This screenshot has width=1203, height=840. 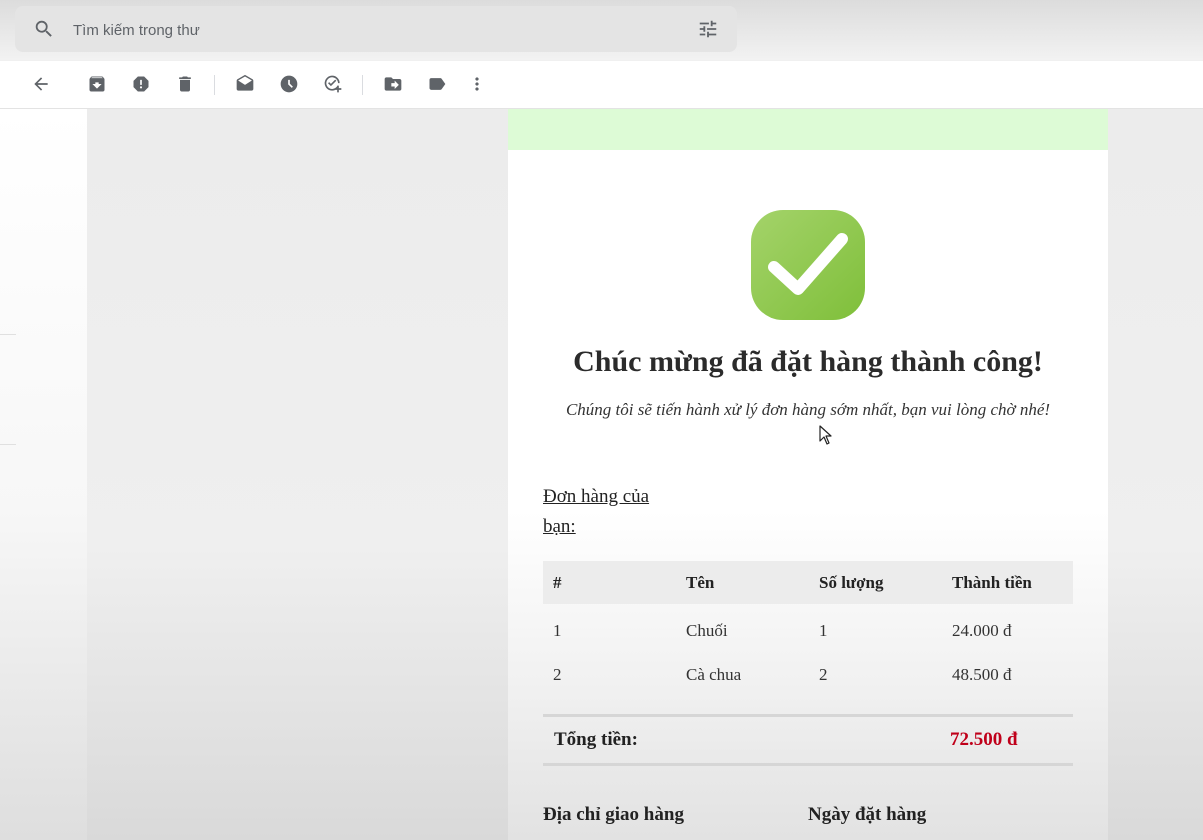 I want to click on mouse-cursor-icon, so click(x=826, y=435).